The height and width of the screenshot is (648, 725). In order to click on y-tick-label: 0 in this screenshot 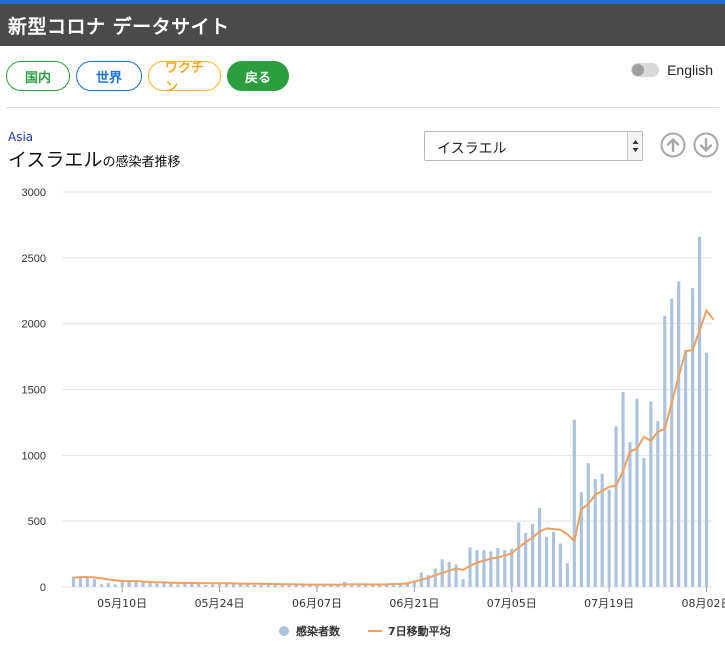, I will do `click(43, 588)`.